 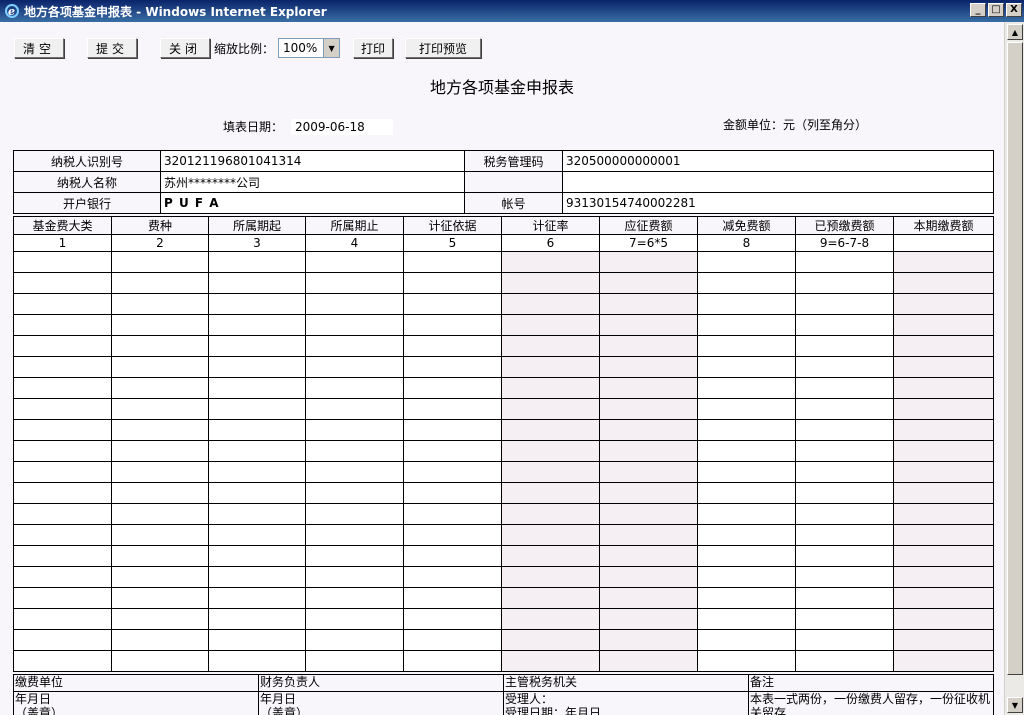 What do you see at coordinates (443, 48) in the screenshot?
I see `print-preview-button: 打印预览` at bounding box center [443, 48].